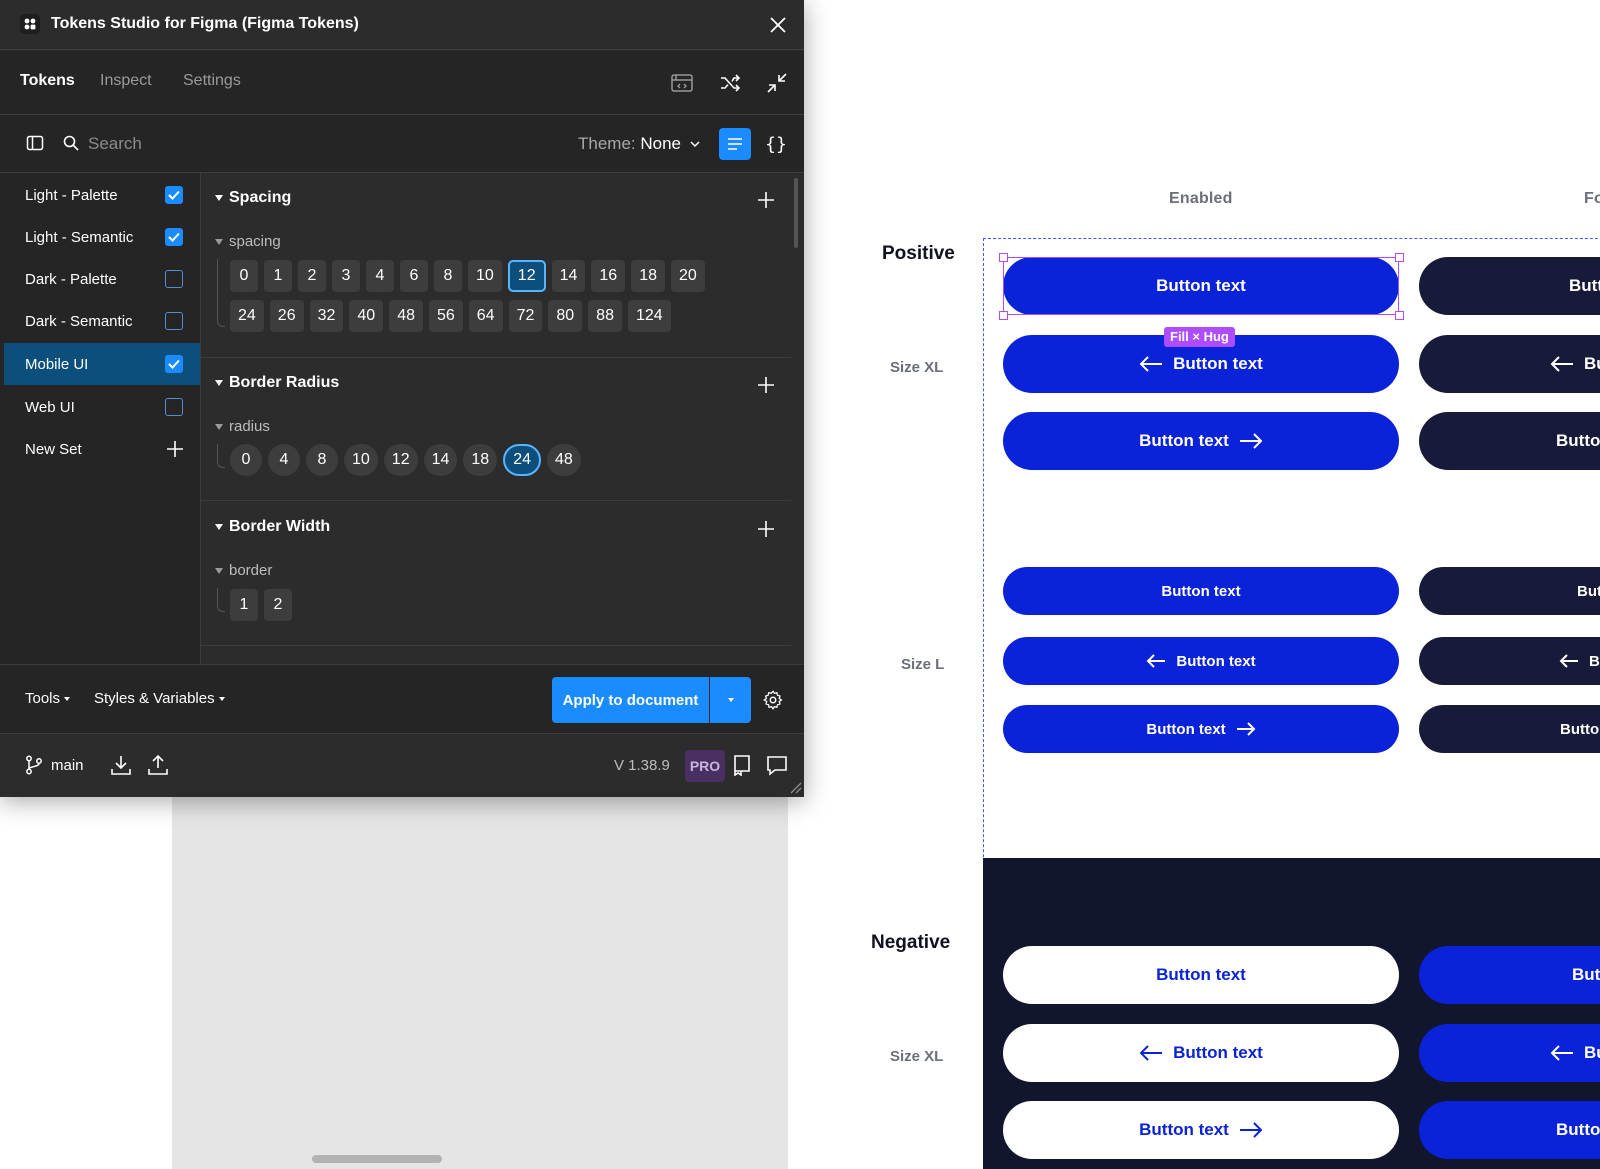 This screenshot has width=1600, height=1169. I want to click on button-positive-l-focus-icon-left: Bu, so click(1509, 661).